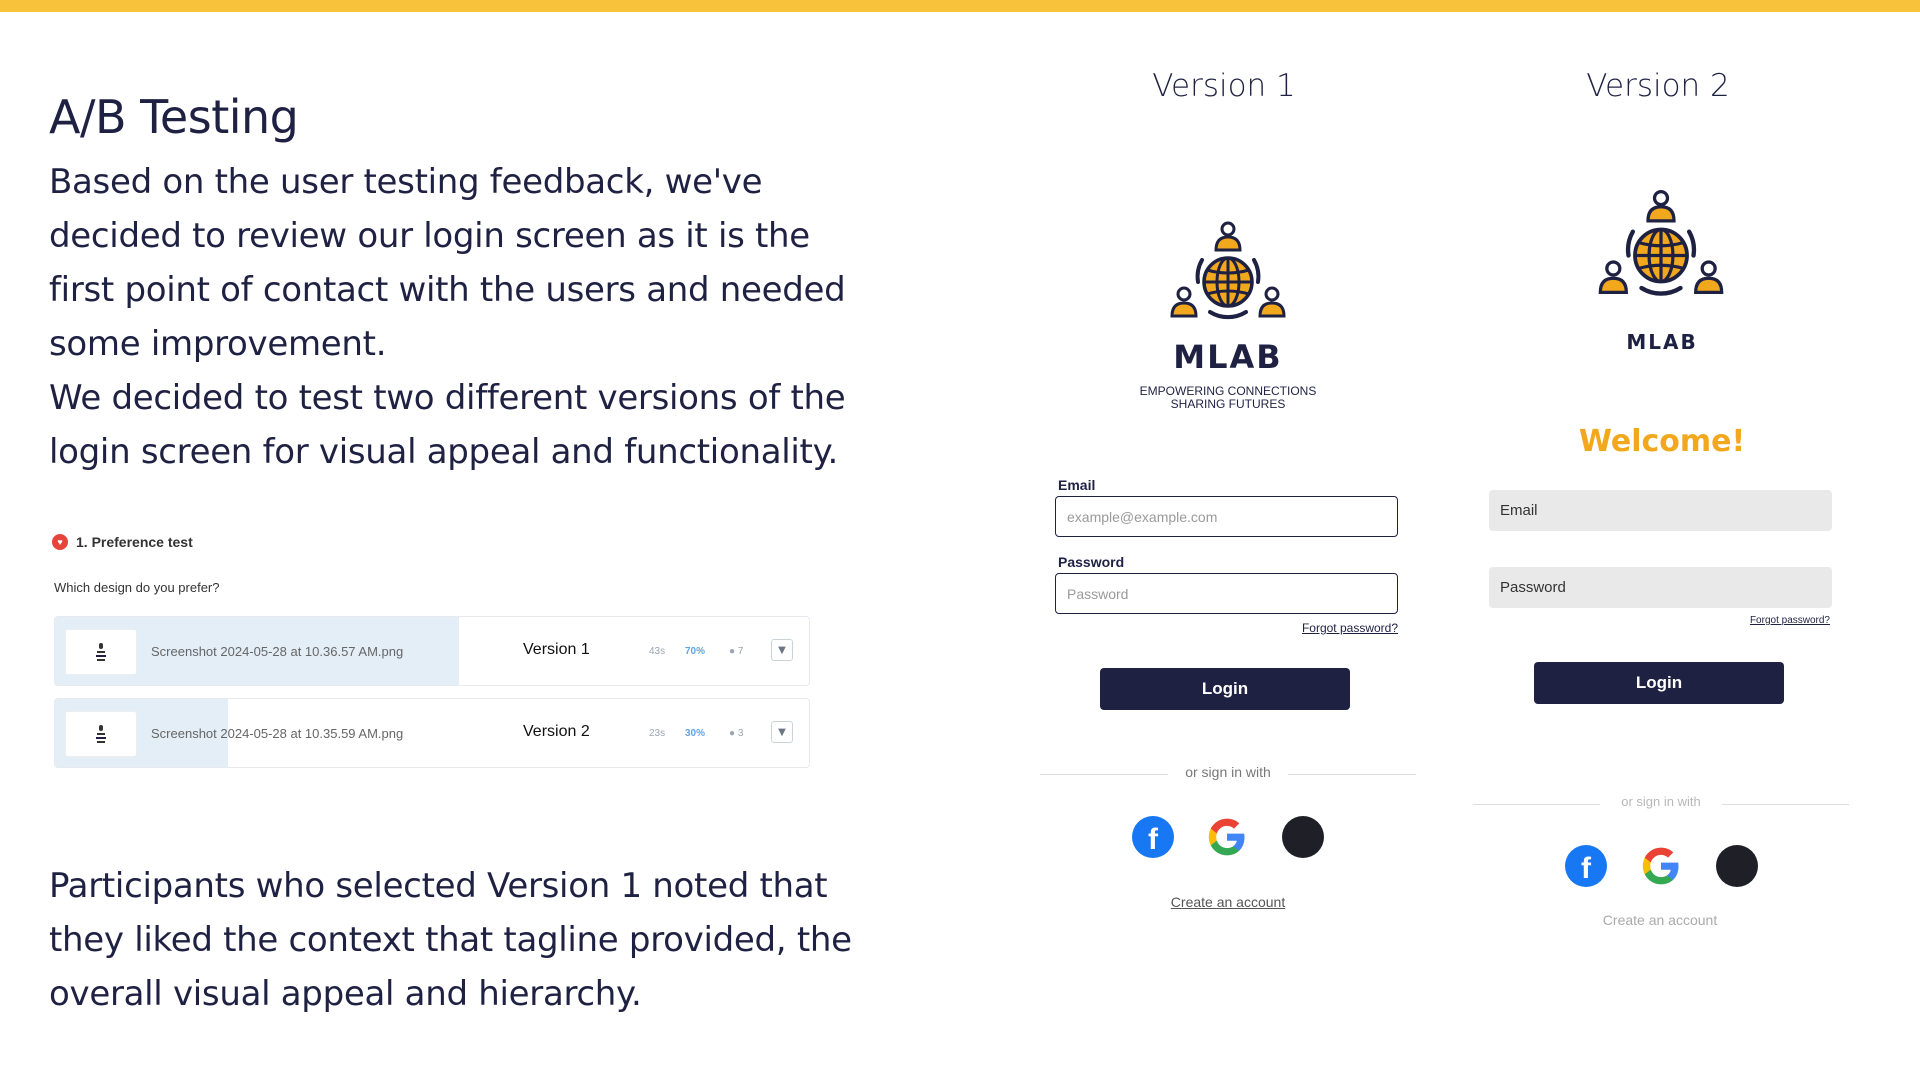 This screenshot has width=1920, height=1080. Describe the element at coordinates (277, 651) in the screenshot. I see `result-file-name: Screenshot 2024-05-28 at 10.36.57 AM.png` at that location.